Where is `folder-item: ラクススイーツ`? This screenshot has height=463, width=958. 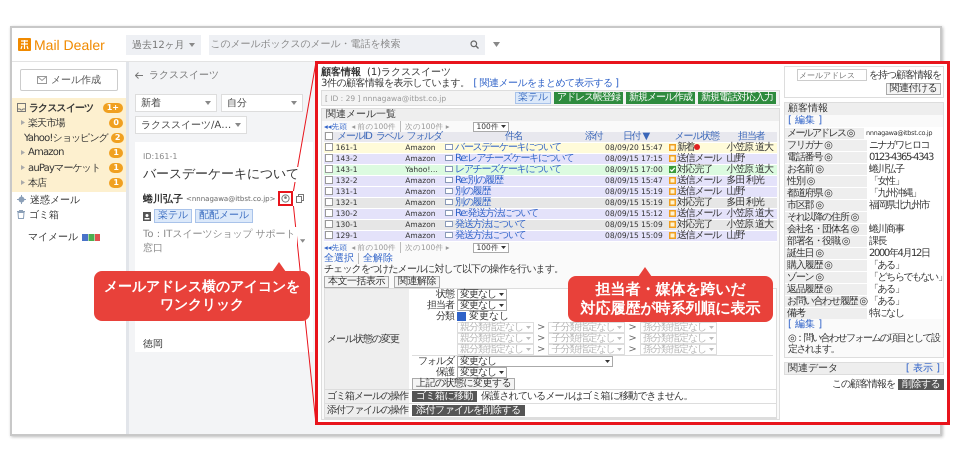 folder-item: ラクススイーツ is located at coordinates (64, 107).